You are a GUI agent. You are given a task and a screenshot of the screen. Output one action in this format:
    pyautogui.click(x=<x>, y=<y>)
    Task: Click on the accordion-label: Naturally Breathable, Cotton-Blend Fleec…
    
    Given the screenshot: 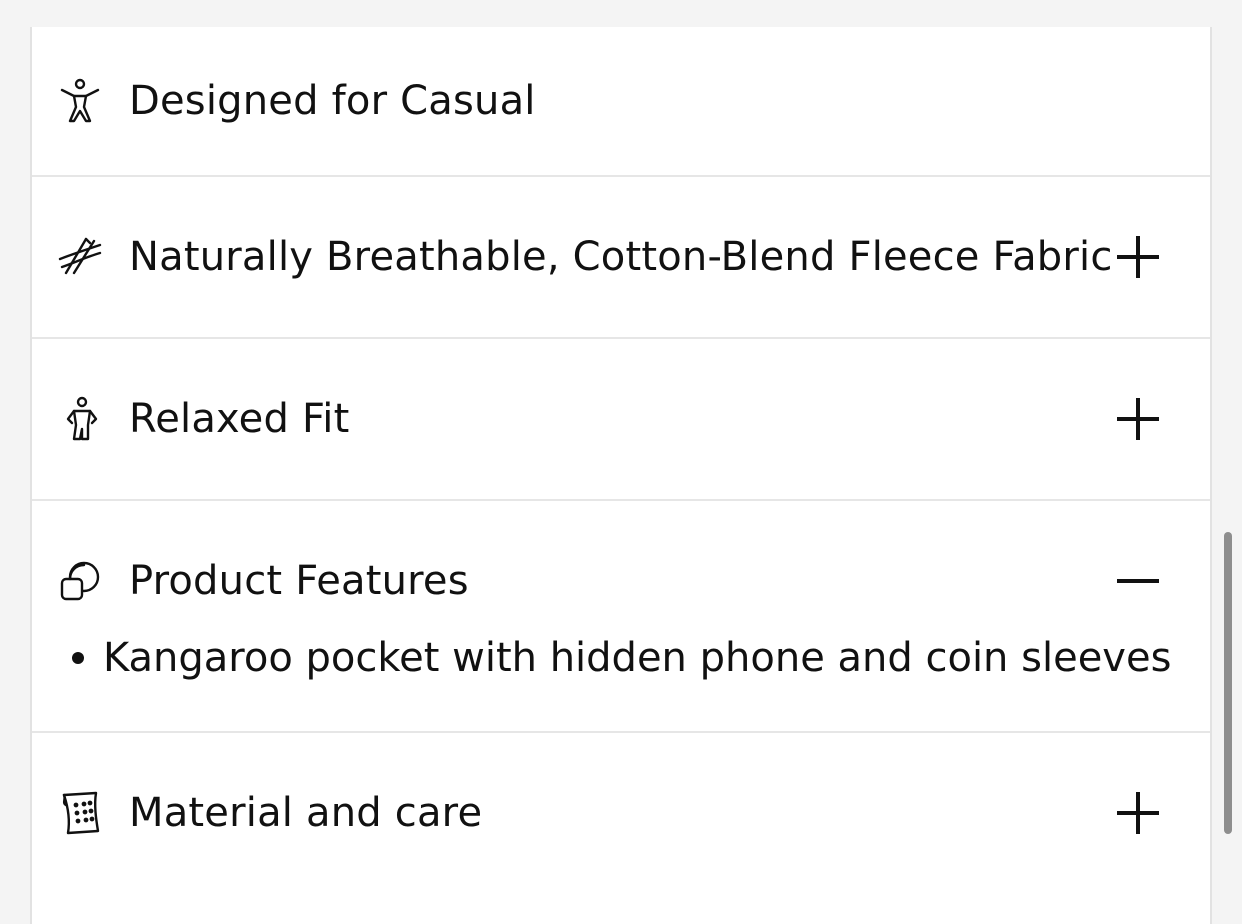 What is the action you would take?
    pyautogui.click(x=621, y=257)
    